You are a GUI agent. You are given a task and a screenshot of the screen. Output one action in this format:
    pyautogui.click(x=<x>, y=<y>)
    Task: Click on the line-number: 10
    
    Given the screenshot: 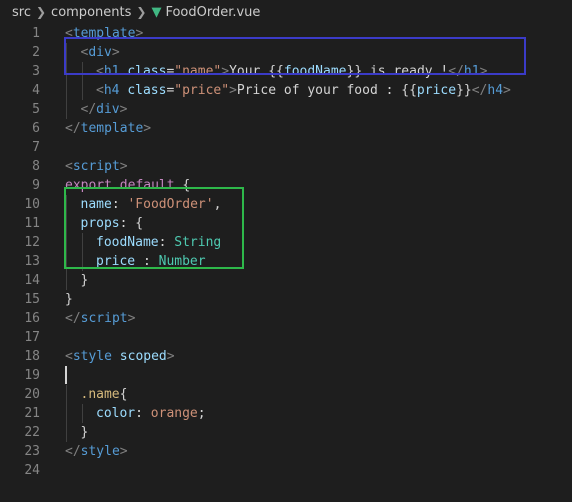 What is the action you would take?
    pyautogui.click(x=32, y=204)
    